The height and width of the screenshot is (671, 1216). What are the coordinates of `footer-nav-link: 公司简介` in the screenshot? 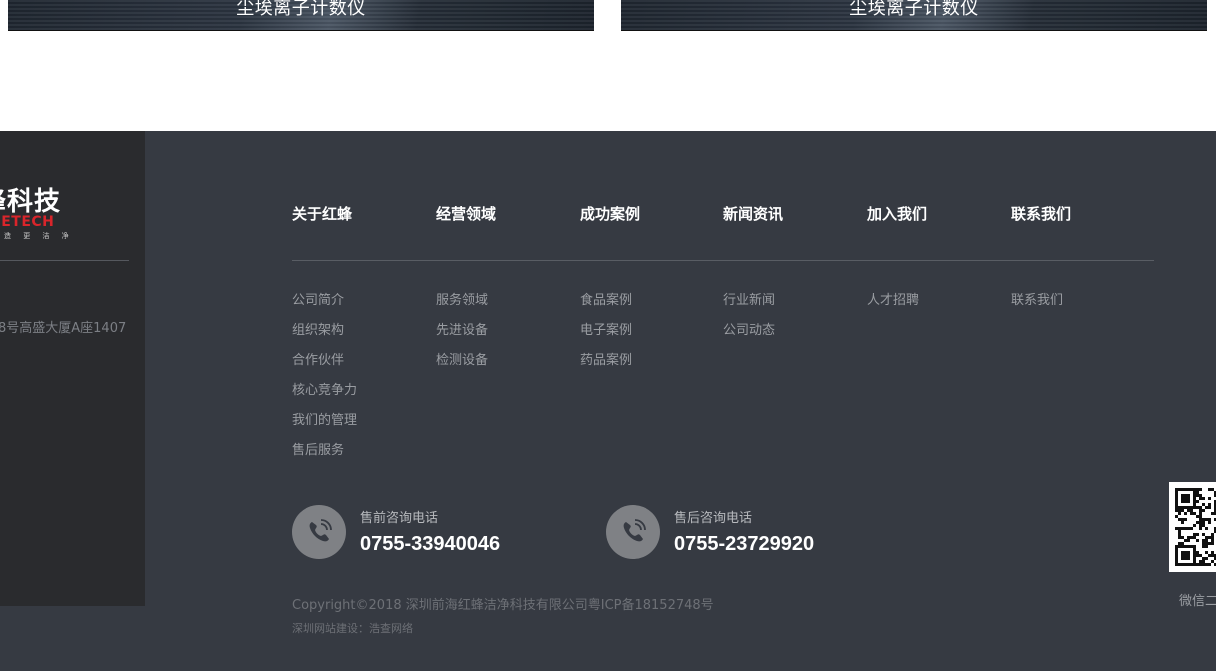 It's located at (324, 301).